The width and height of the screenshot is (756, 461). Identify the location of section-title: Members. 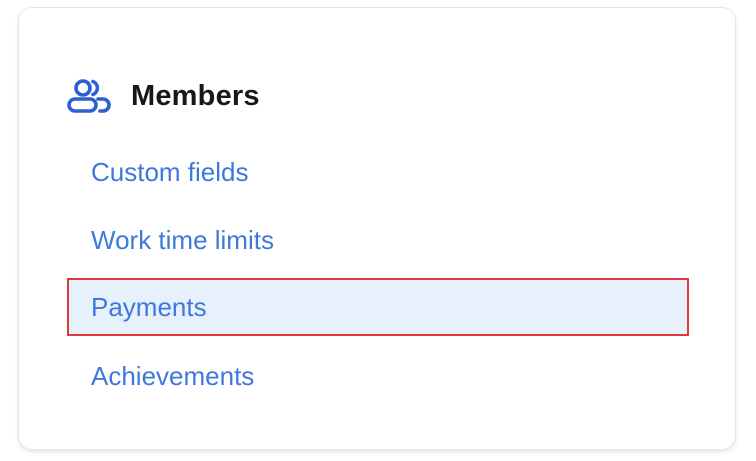
(195, 95).